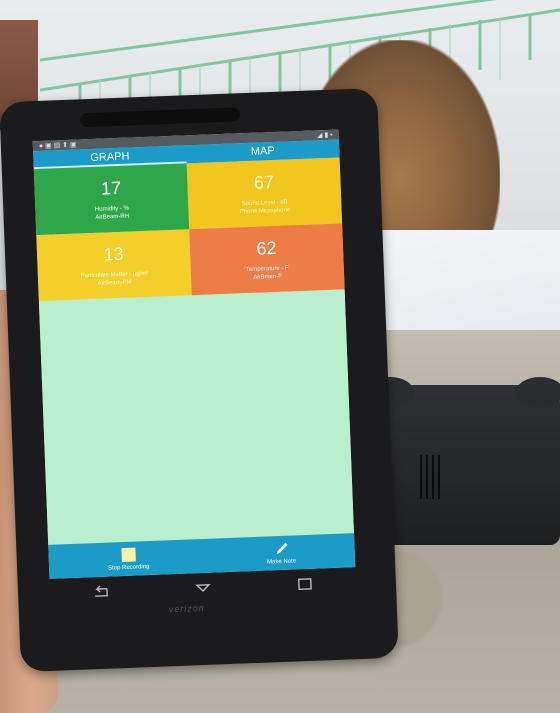 This screenshot has width=560, height=713. I want to click on sensor-right-ear, so click(538, 392).